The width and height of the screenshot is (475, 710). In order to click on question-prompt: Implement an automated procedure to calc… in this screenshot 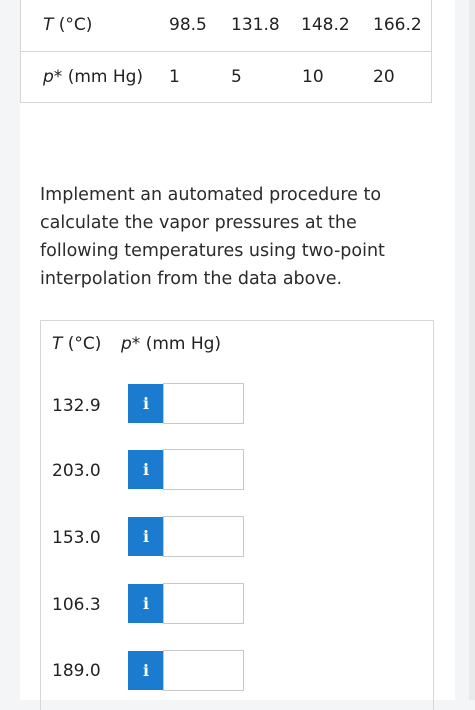, I will do `click(212, 237)`.